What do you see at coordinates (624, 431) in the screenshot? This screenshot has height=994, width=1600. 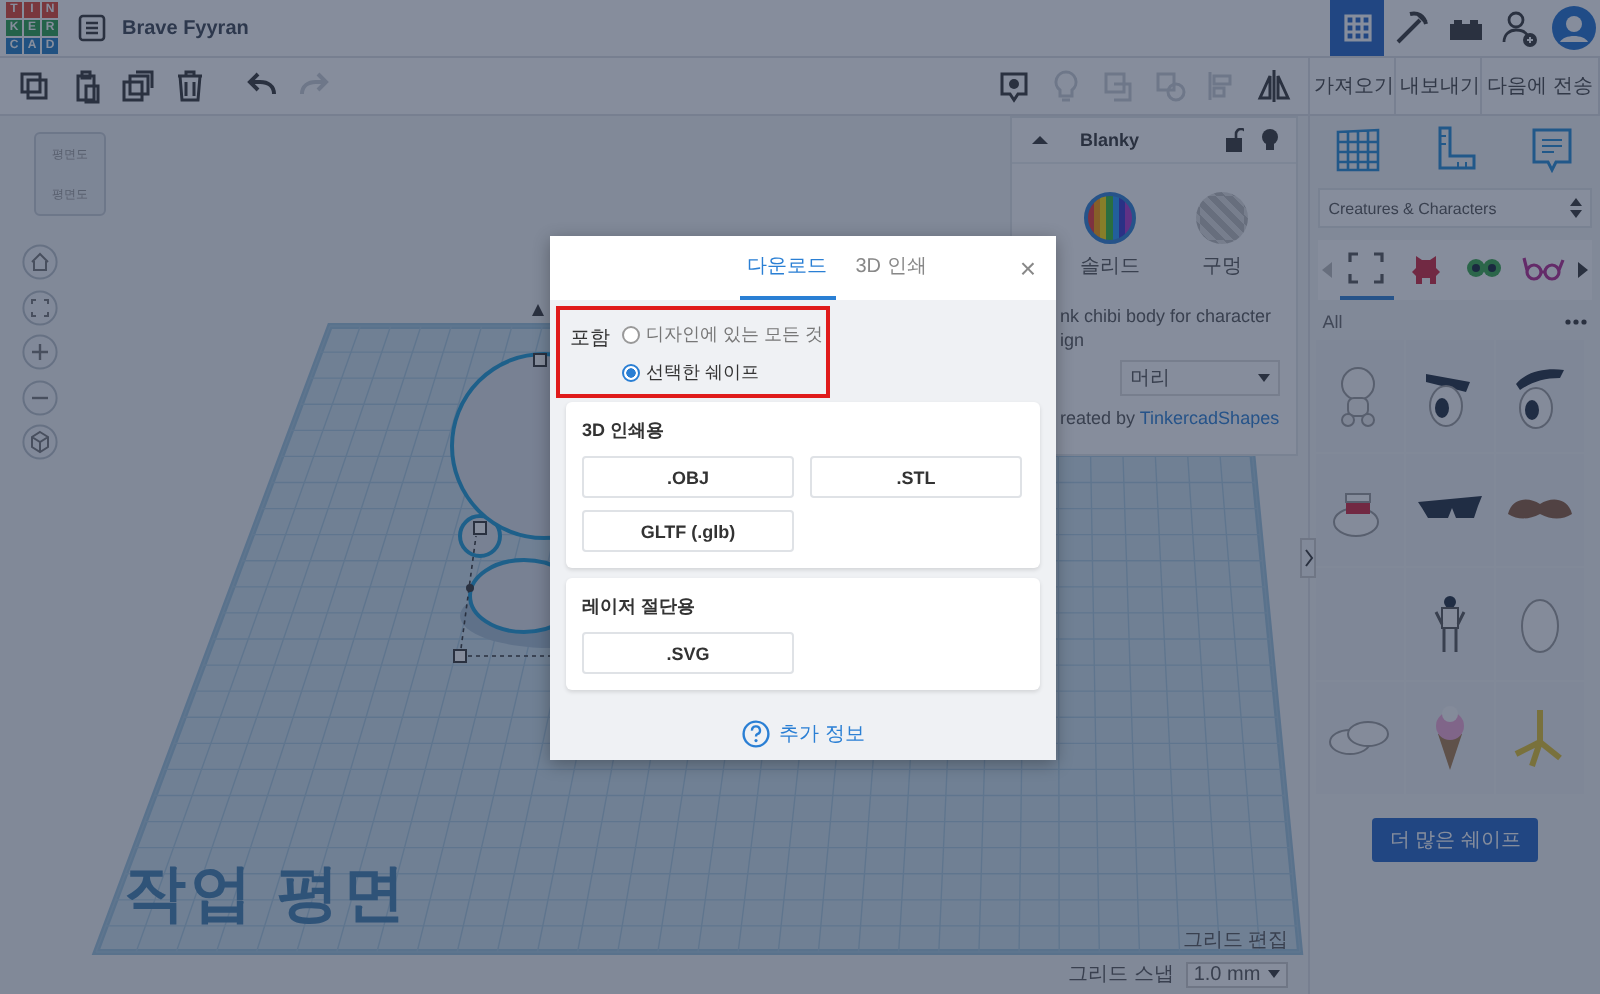 I see `section-title: 3D 인쇄용` at bounding box center [624, 431].